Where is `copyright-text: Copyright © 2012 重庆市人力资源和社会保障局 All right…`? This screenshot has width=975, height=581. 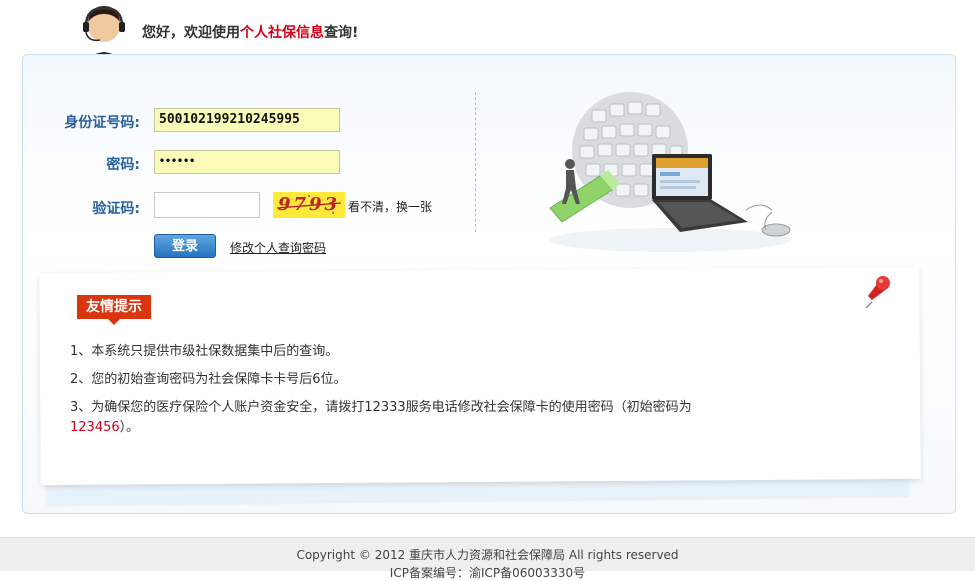 copyright-text: Copyright © 2012 重庆市人力资源和社会保障局 All right… is located at coordinates (487, 555).